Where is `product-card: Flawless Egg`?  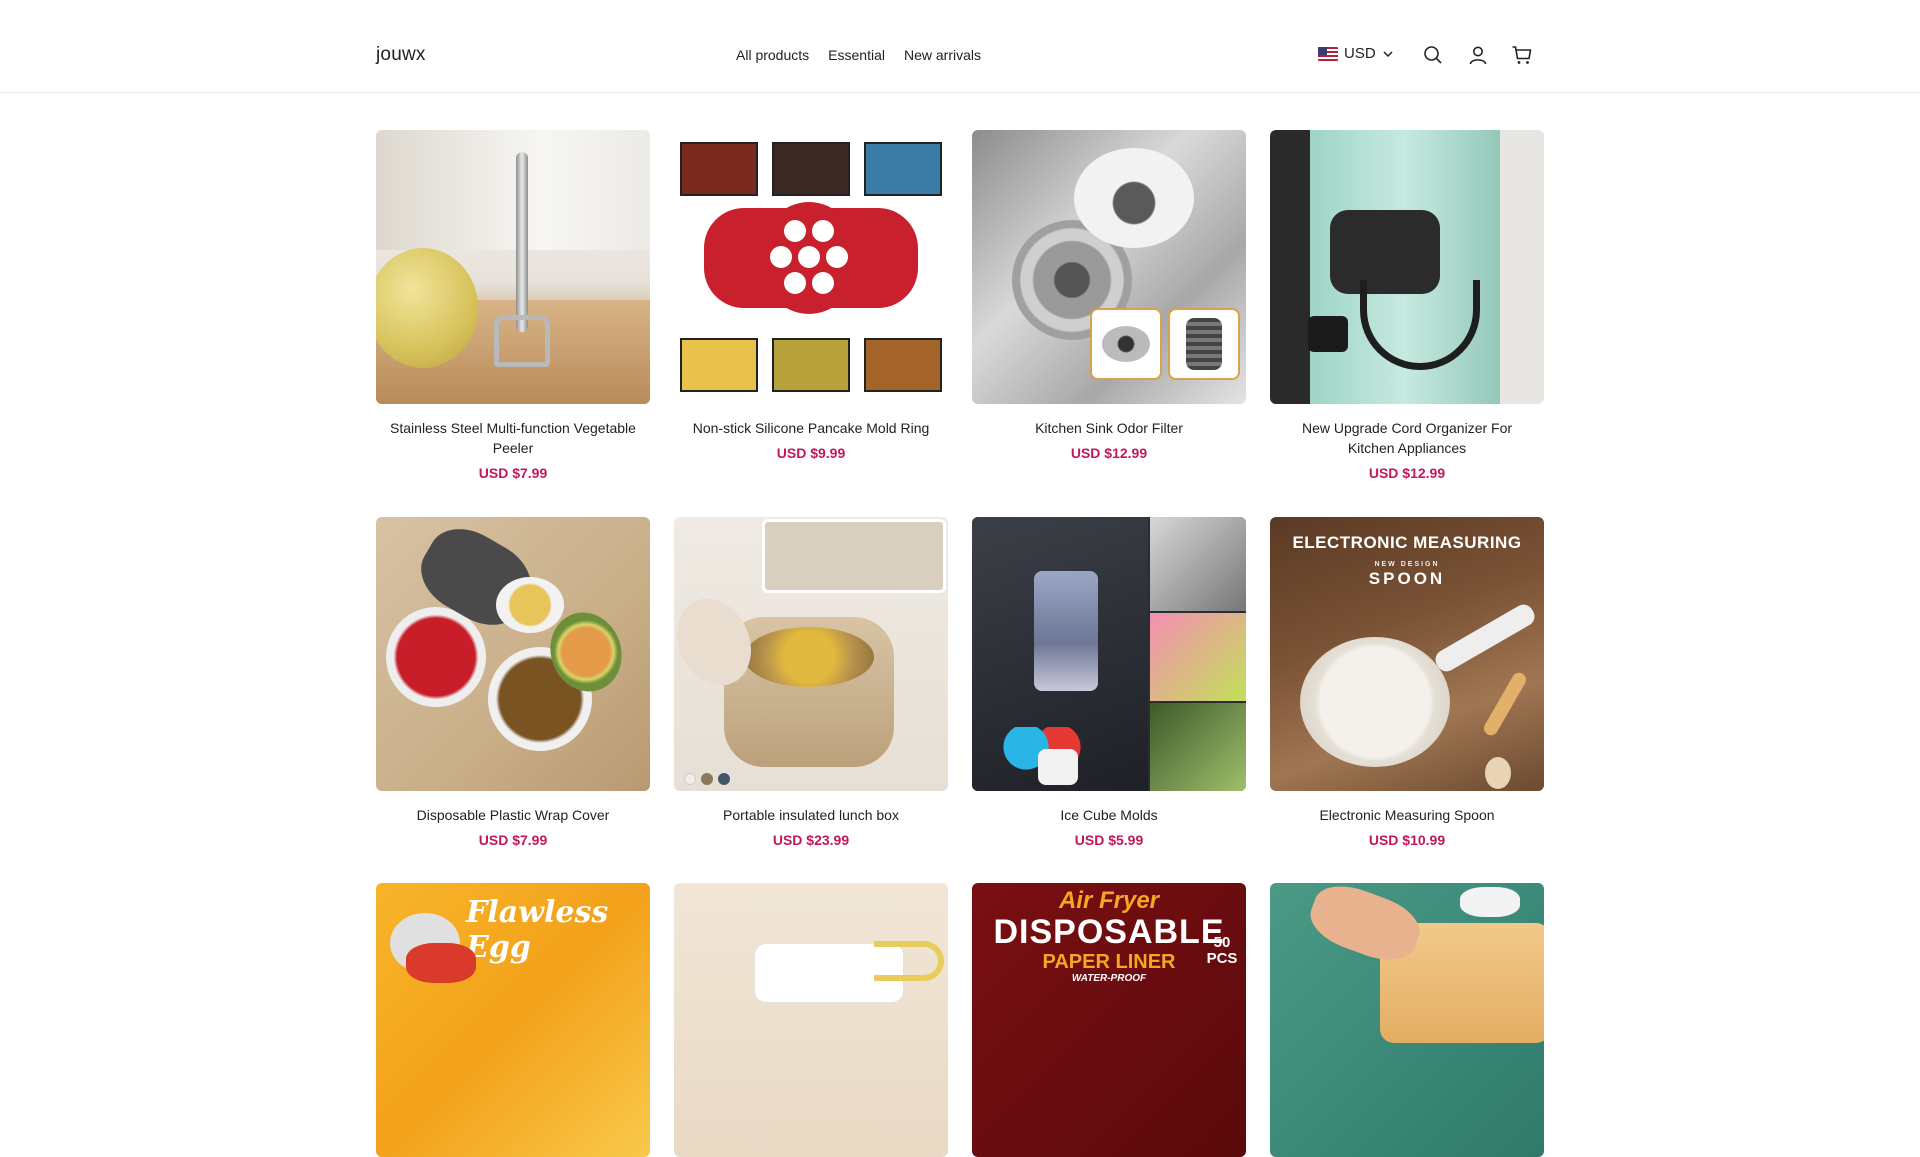 product-card: Flawless Egg is located at coordinates (513, 1020).